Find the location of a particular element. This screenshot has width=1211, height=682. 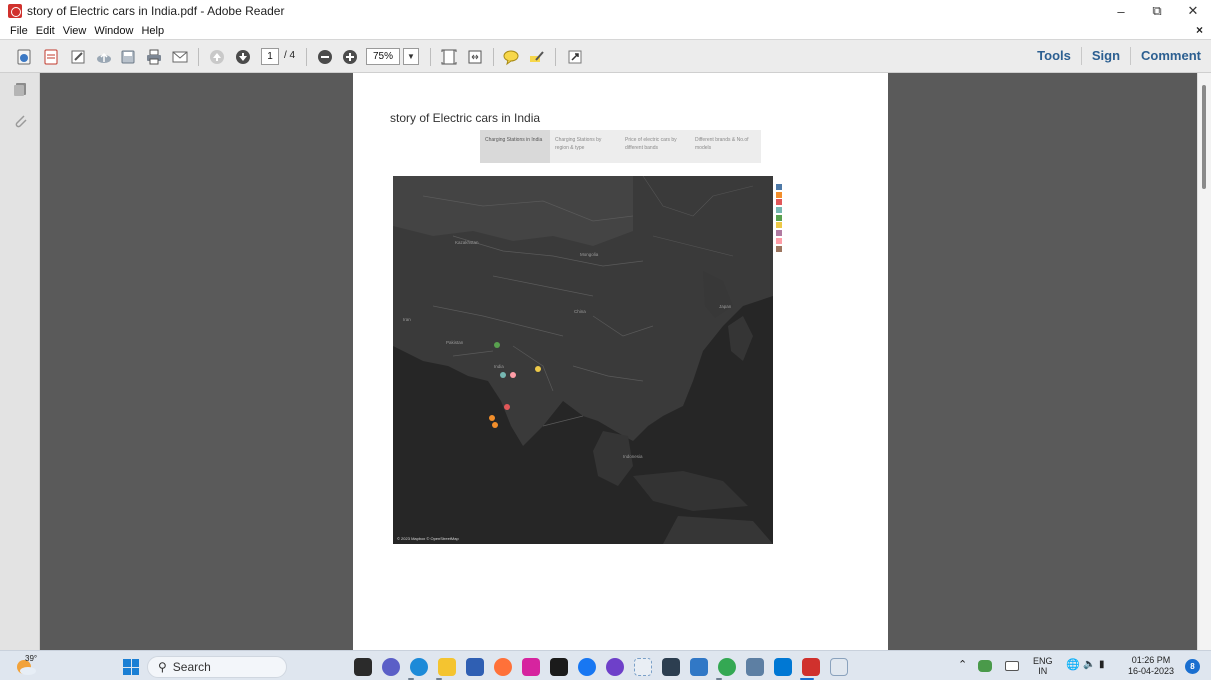

create-pdf-icon is located at coordinates (24, 57).